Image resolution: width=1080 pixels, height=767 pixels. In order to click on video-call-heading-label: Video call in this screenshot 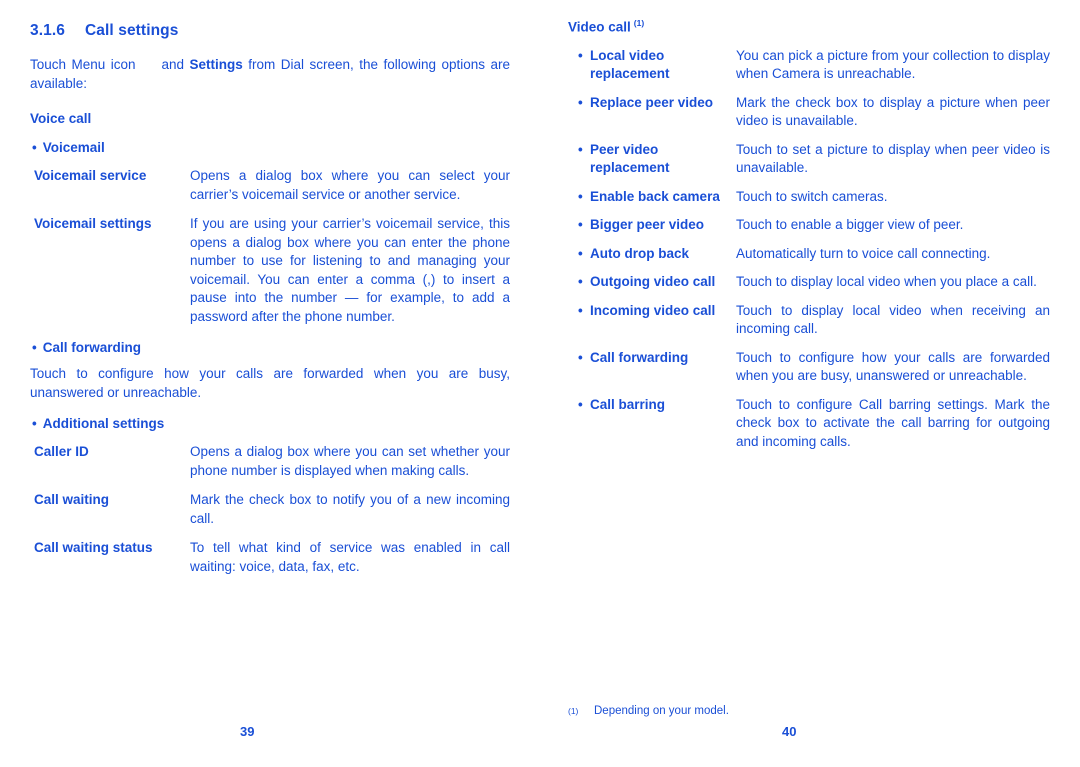, I will do `click(599, 27)`.